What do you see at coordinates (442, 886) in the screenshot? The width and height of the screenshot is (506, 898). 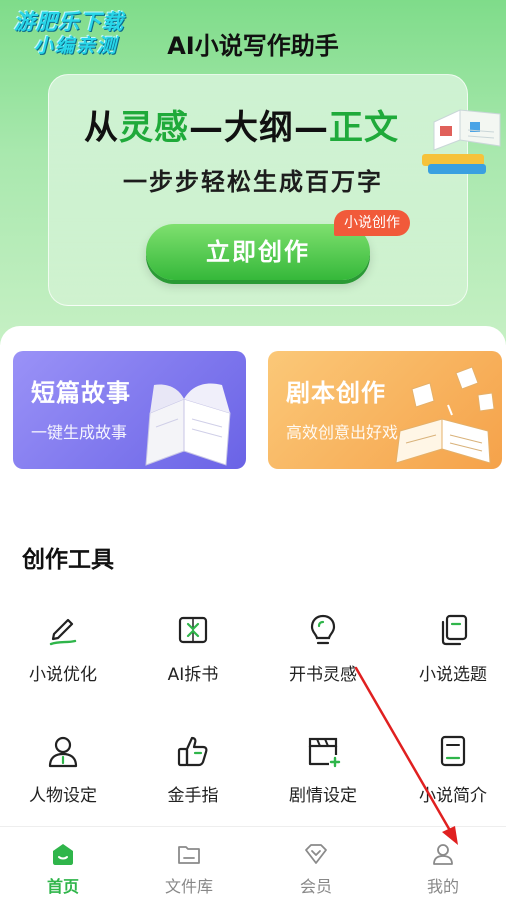 I see `nav-label: 我的` at bounding box center [442, 886].